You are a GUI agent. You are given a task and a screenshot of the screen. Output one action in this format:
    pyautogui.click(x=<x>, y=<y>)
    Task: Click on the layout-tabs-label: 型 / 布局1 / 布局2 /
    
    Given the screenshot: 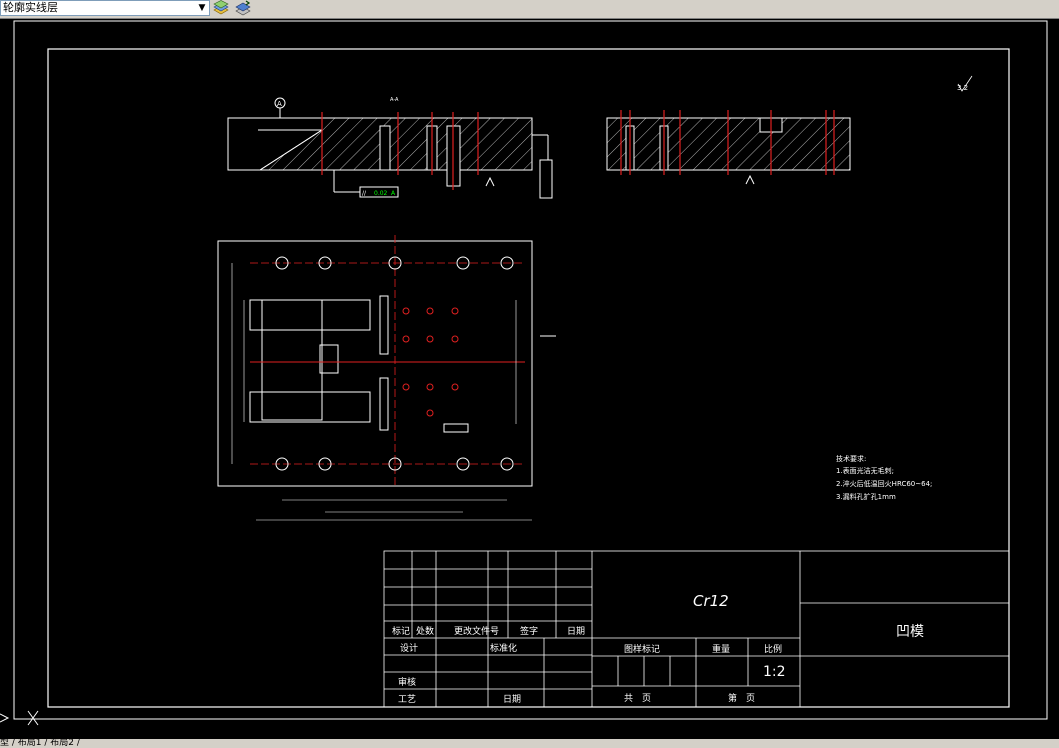 What is the action you would take?
    pyautogui.click(x=40, y=743)
    